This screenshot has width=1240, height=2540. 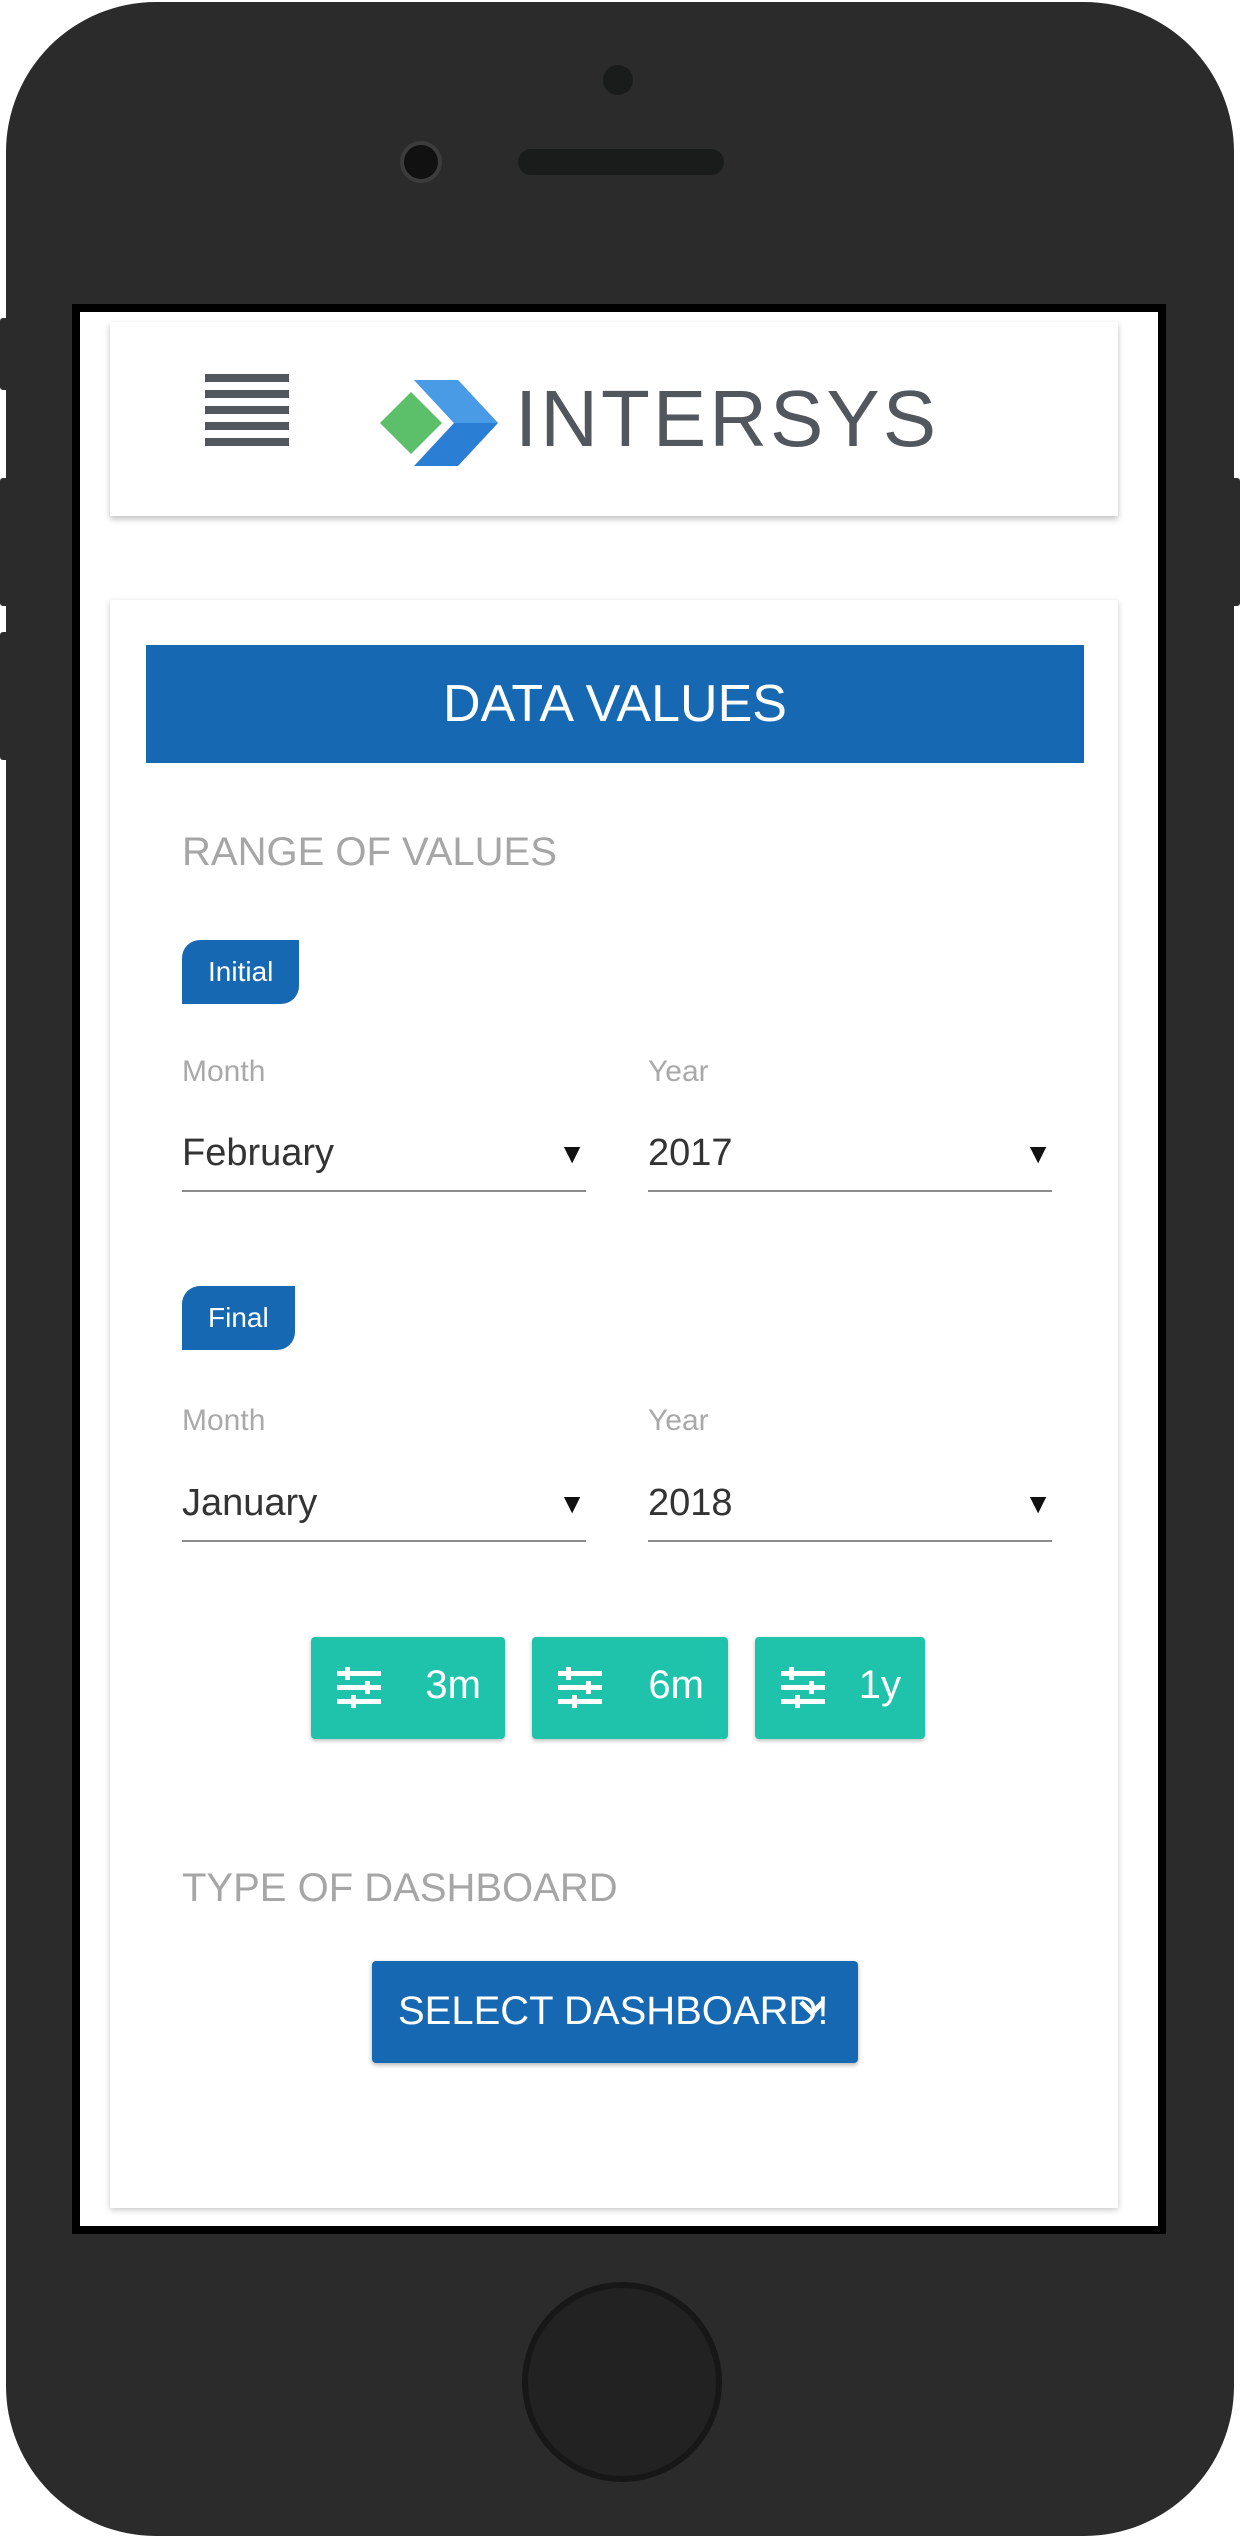 What do you see at coordinates (408, 1688) in the screenshot?
I see `range-3m-button: 3m` at bounding box center [408, 1688].